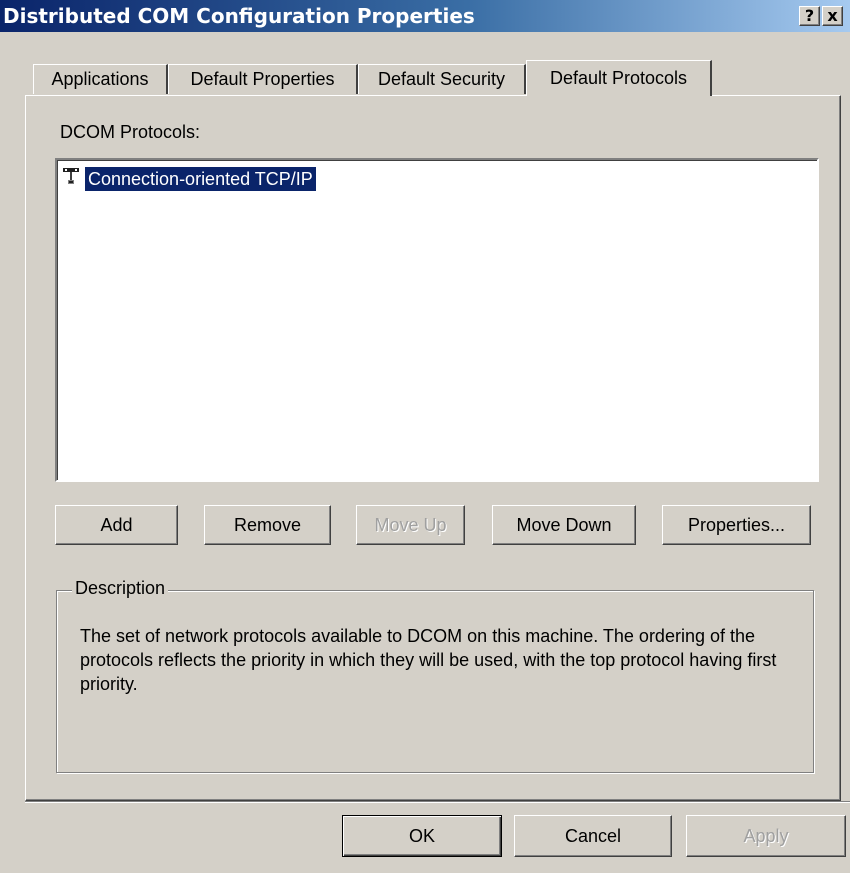  What do you see at coordinates (410, 525) in the screenshot?
I see `move-up-button: Move Up` at bounding box center [410, 525].